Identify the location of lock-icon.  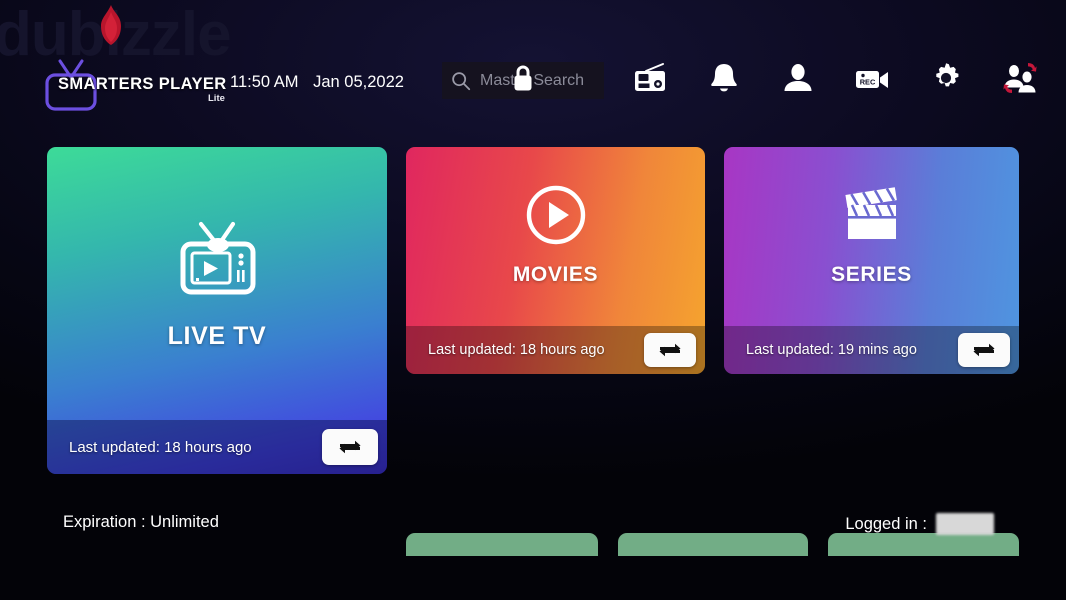
(523, 78).